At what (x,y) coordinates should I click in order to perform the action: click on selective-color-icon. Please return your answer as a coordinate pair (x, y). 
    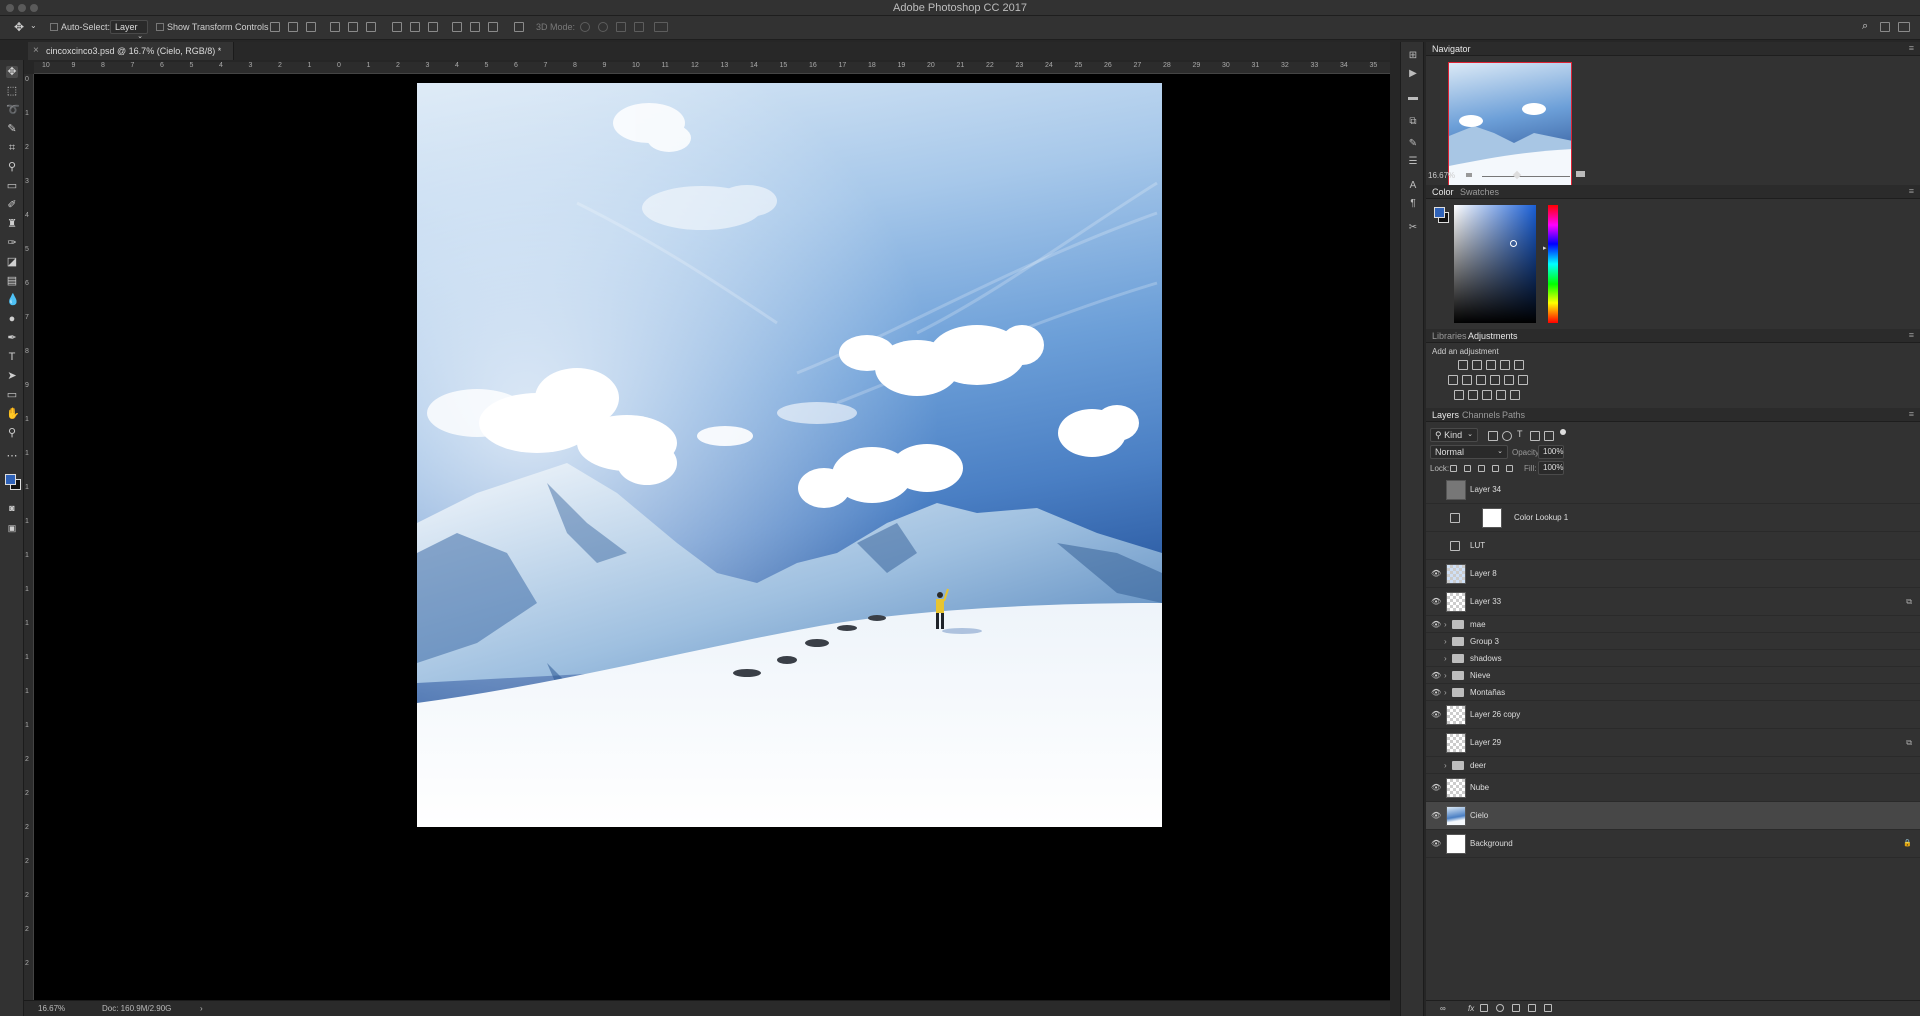
    Looking at the image, I should click on (1501, 395).